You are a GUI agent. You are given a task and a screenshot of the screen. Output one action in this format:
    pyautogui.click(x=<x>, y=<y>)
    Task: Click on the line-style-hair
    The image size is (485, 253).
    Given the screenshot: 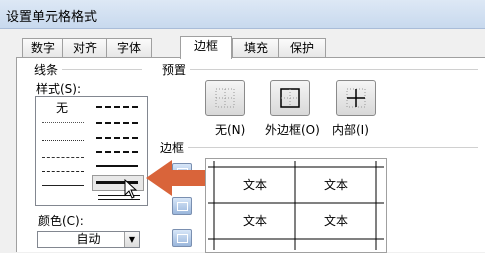 What is the action you would take?
    pyautogui.click(x=63, y=122)
    